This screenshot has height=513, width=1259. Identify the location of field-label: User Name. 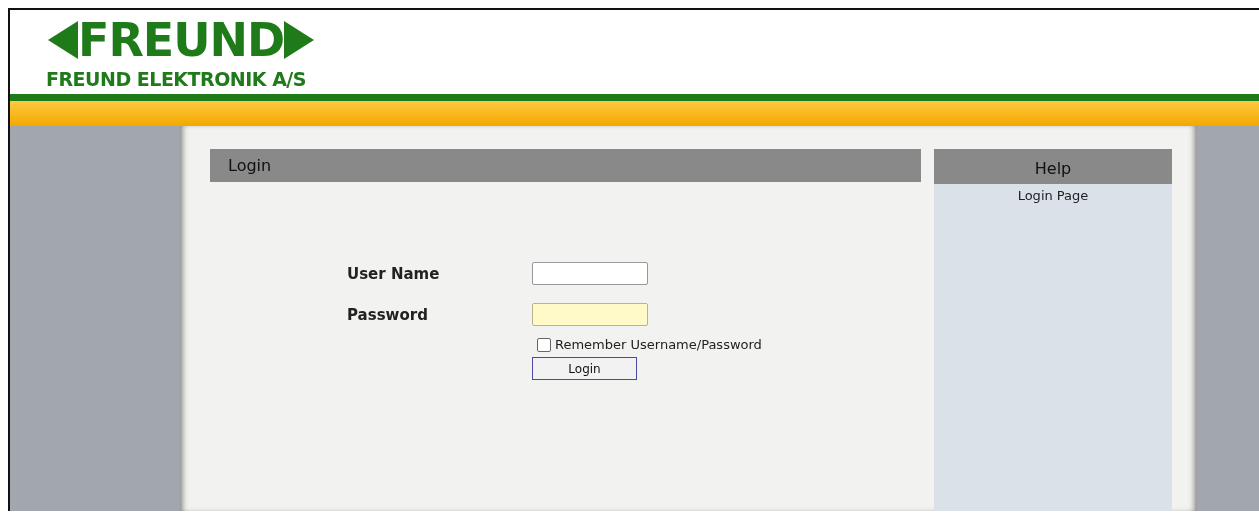
(394, 273).